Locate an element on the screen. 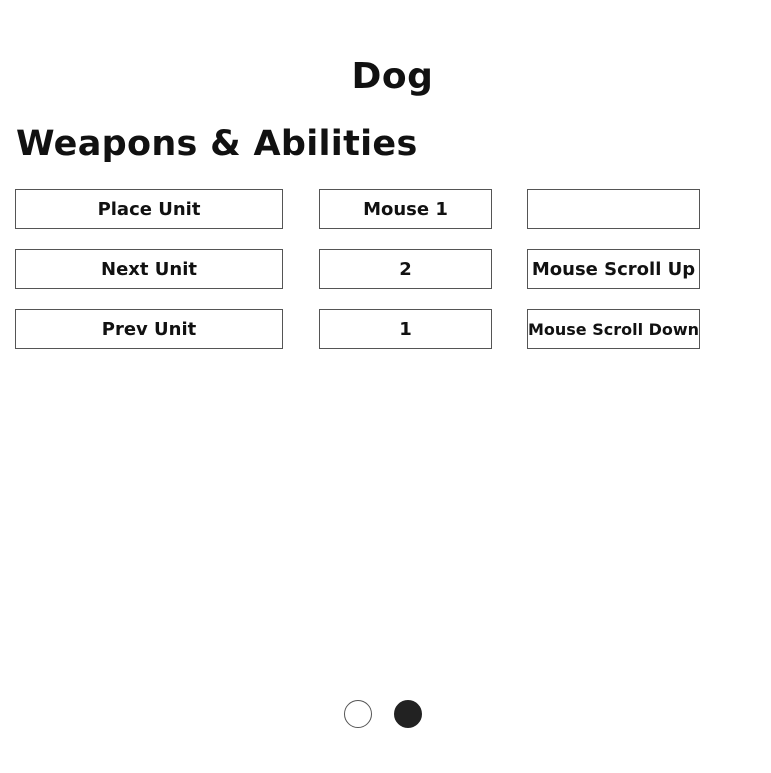 Image resolution: width=771 pixels, height=773 pixels. page-title: Dog is located at coordinates (392, 76).